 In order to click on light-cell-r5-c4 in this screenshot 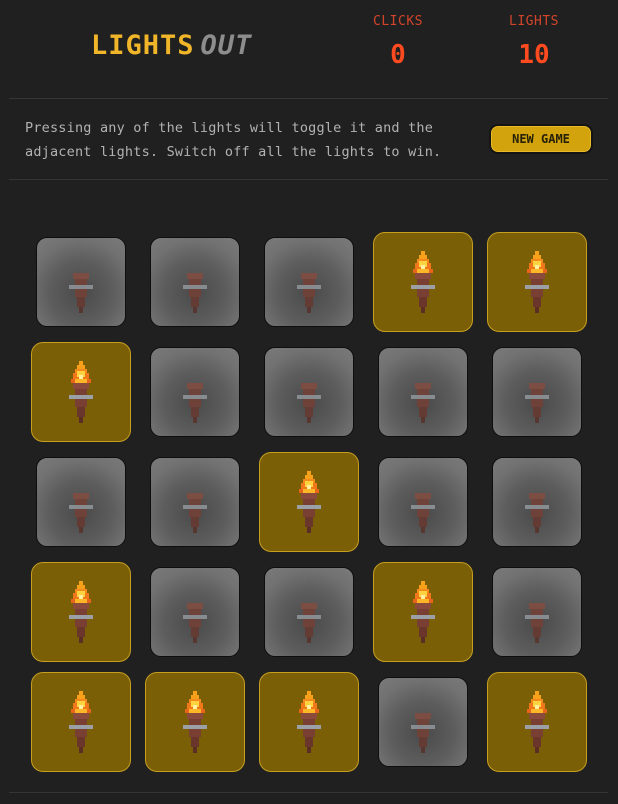, I will do `click(423, 722)`.